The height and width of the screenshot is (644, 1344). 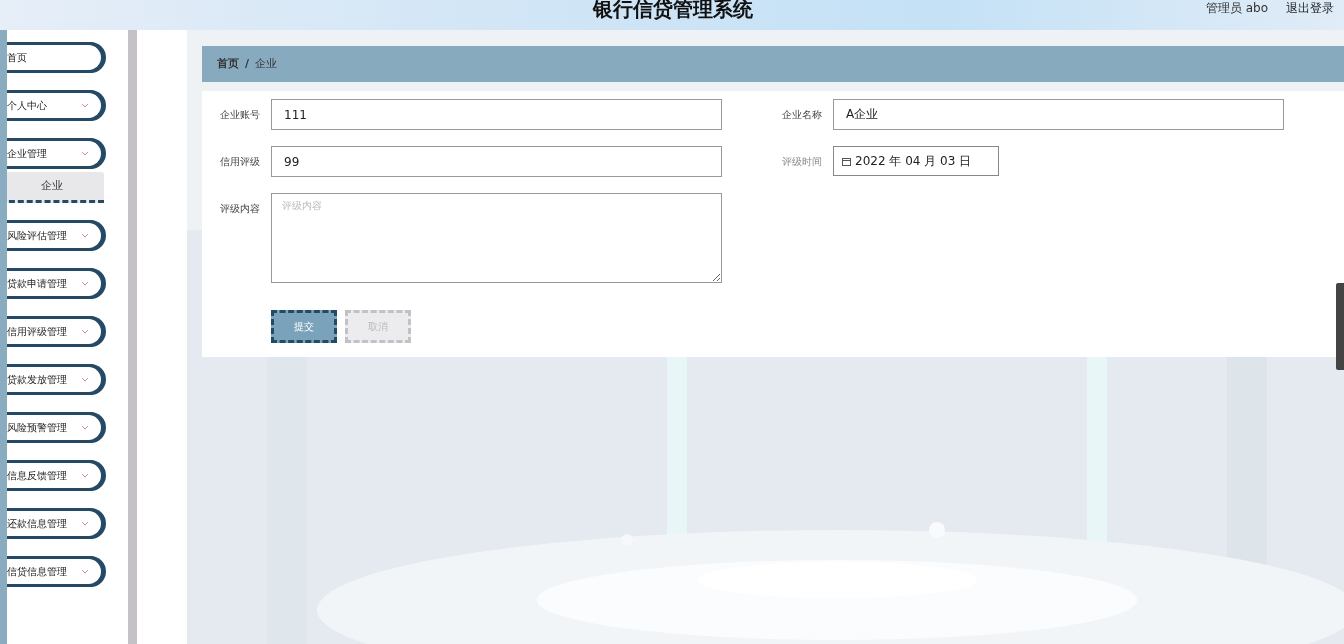 I want to click on field-label: 评级时间, so click(x=802, y=162).